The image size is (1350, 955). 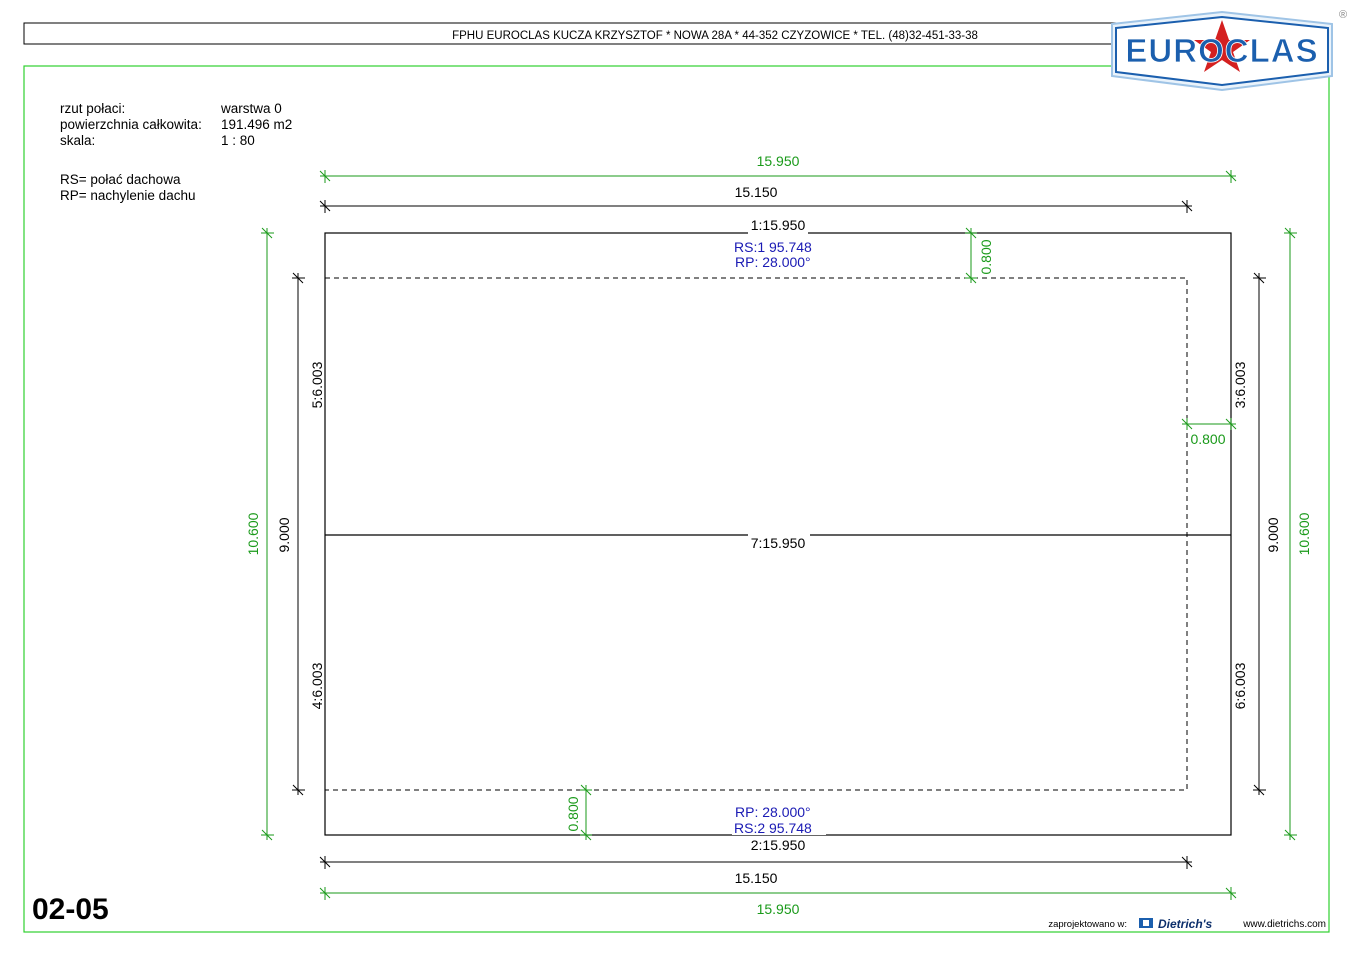 What do you see at coordinates (251, 108) in the screenshot?
I see `value-roof: warstwa 0` at bounding box center [251, 108].